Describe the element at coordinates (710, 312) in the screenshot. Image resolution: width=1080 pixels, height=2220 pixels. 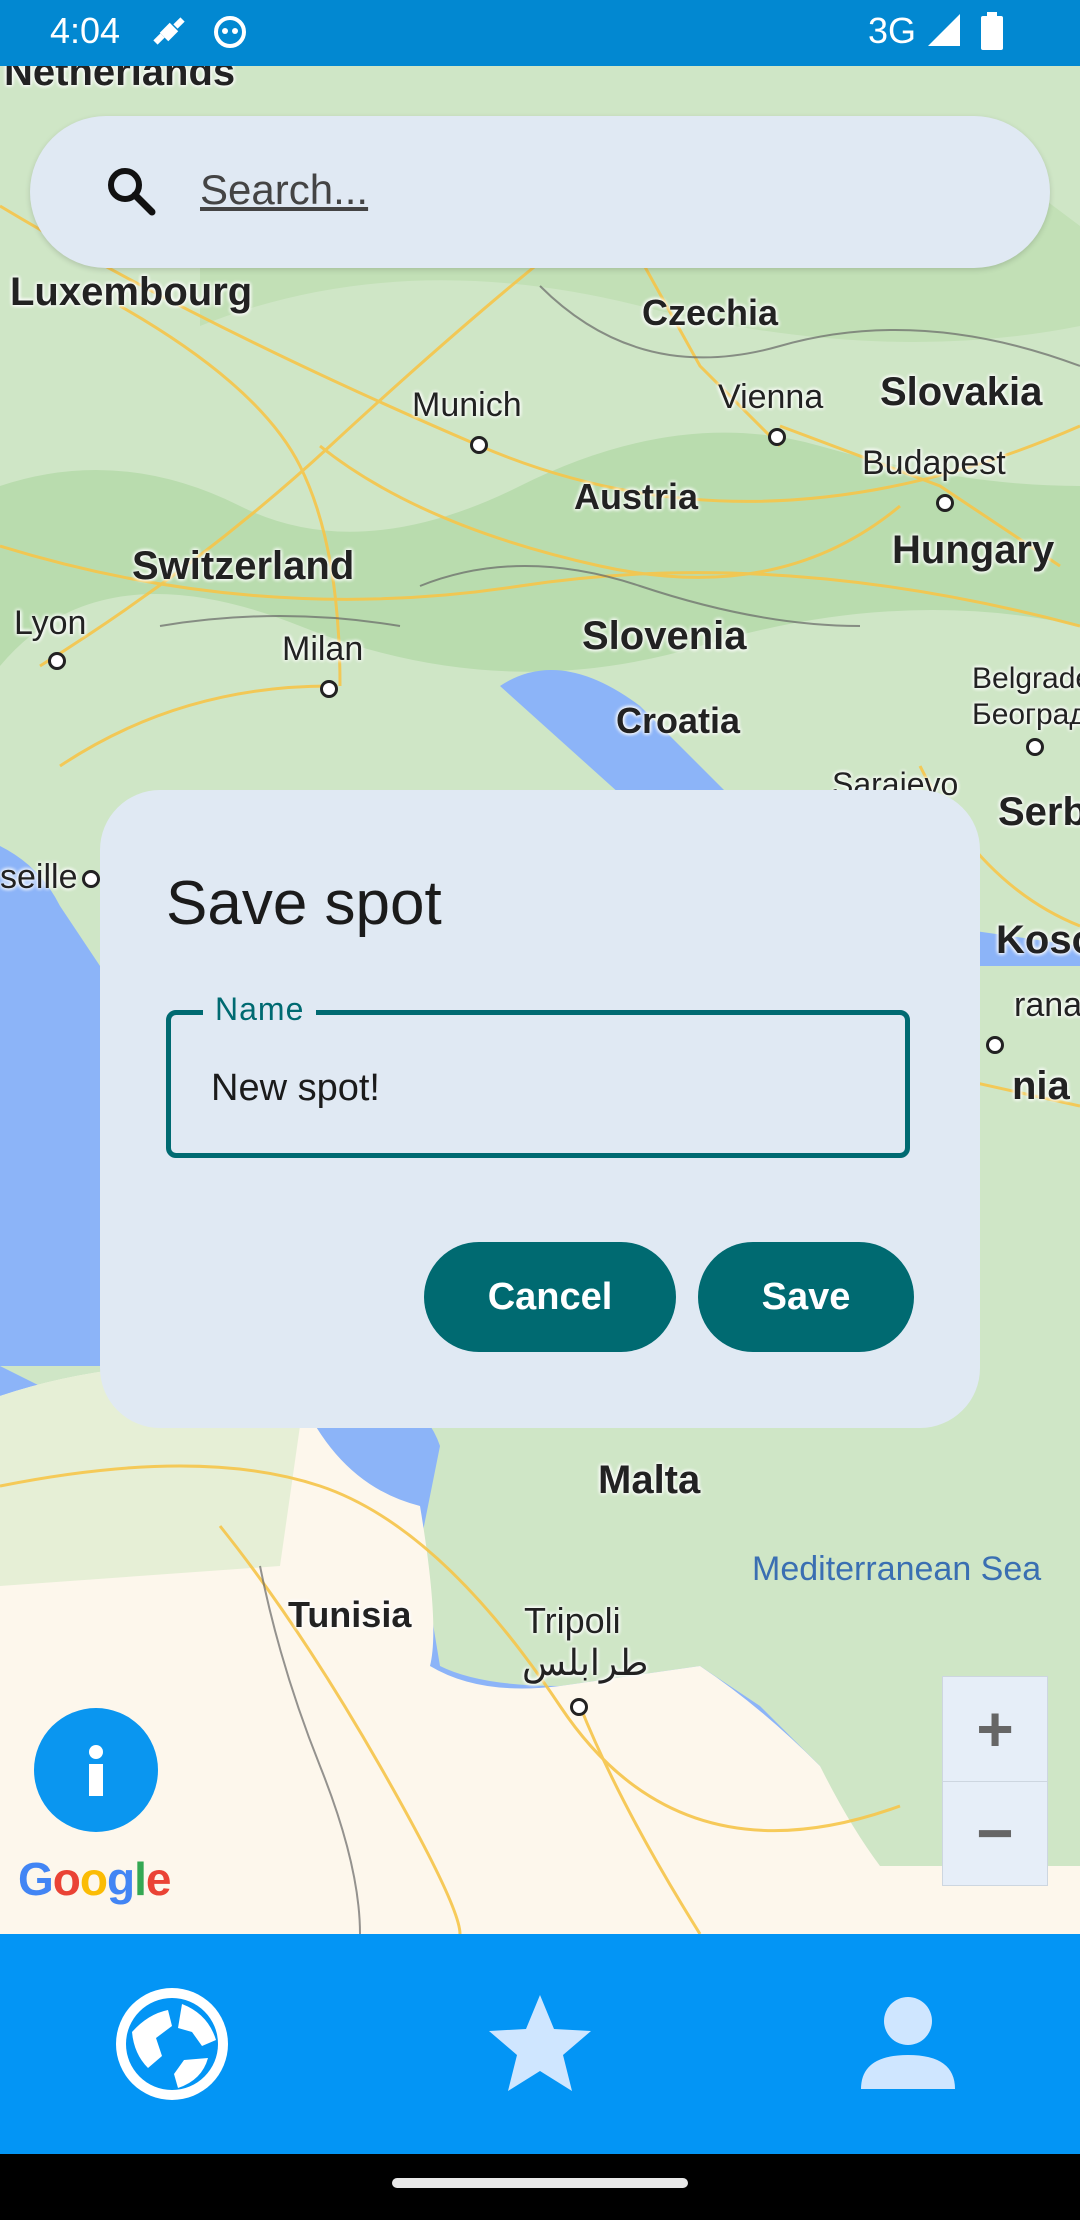
I see `map-label: Czechia` at that location.